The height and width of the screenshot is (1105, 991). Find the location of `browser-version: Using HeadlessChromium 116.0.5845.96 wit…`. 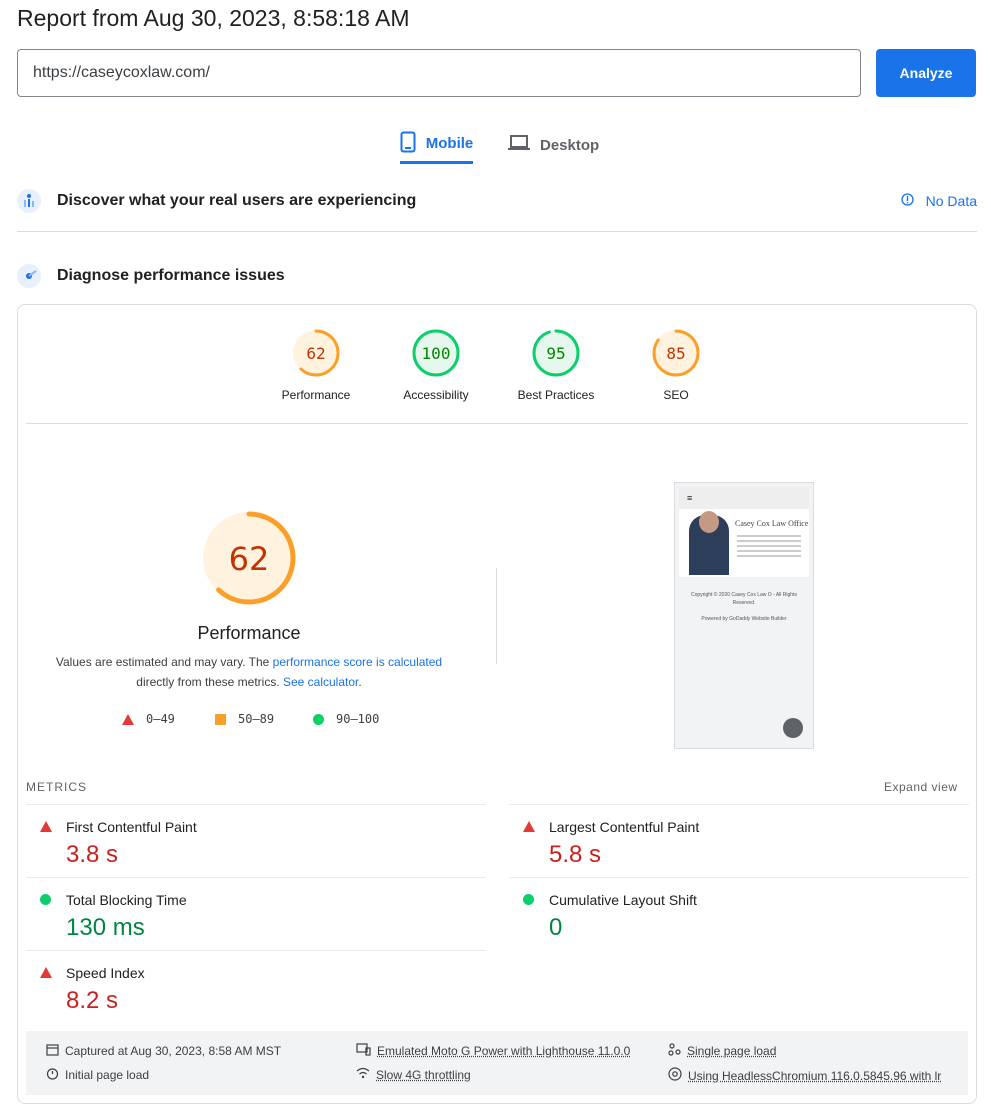

browser-version: Using HeadlessChromium 116.0.5845.96 wit… is located at coordinates (804, 1075).